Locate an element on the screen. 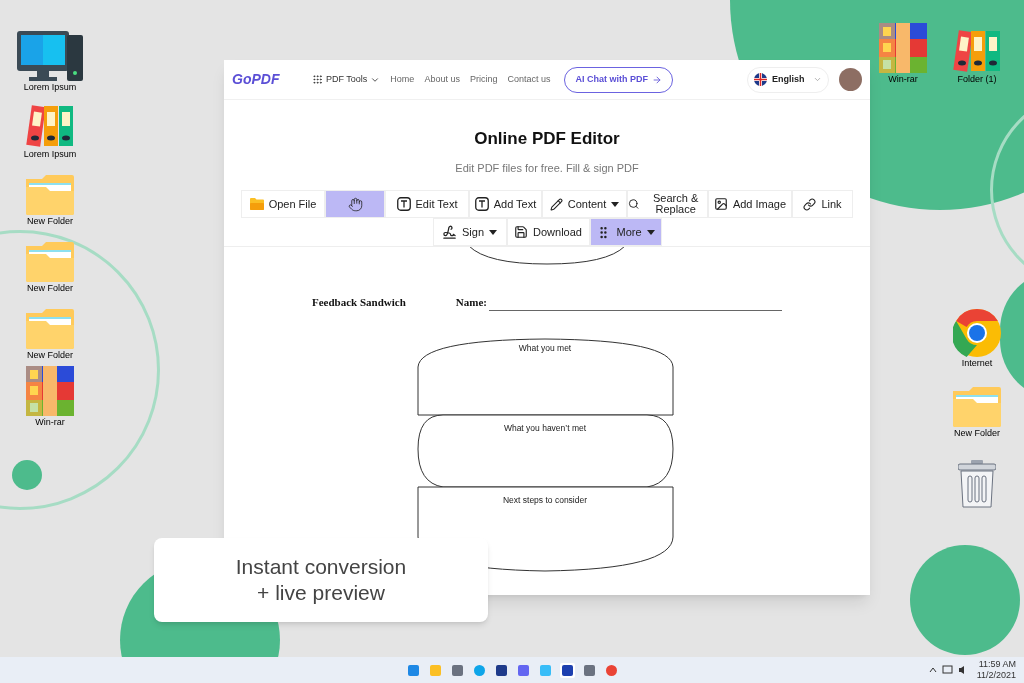  pencil-icon is located at coordinates (556, 204).